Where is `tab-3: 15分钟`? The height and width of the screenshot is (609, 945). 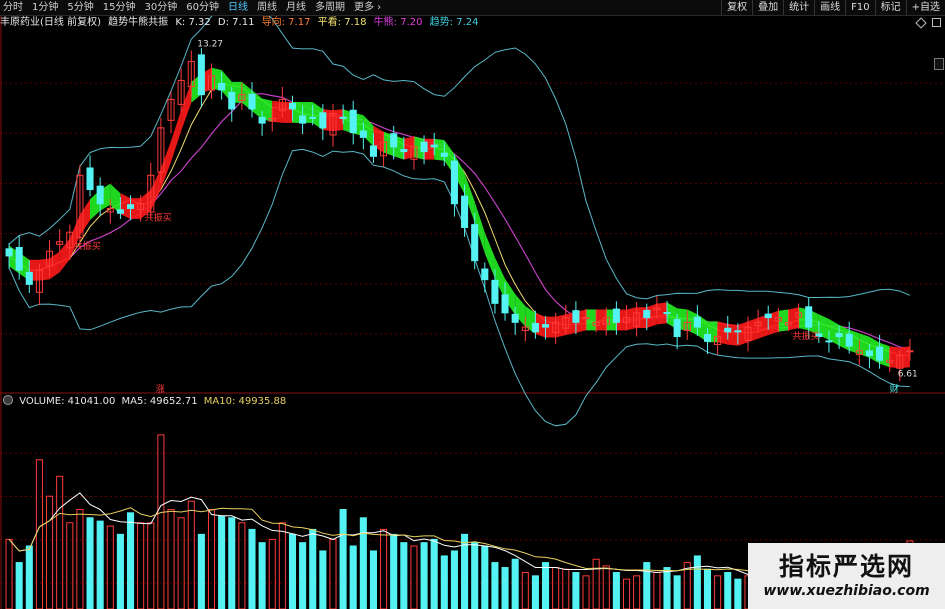
tab-3: 15分钟 is located at coordinates (119, 7).